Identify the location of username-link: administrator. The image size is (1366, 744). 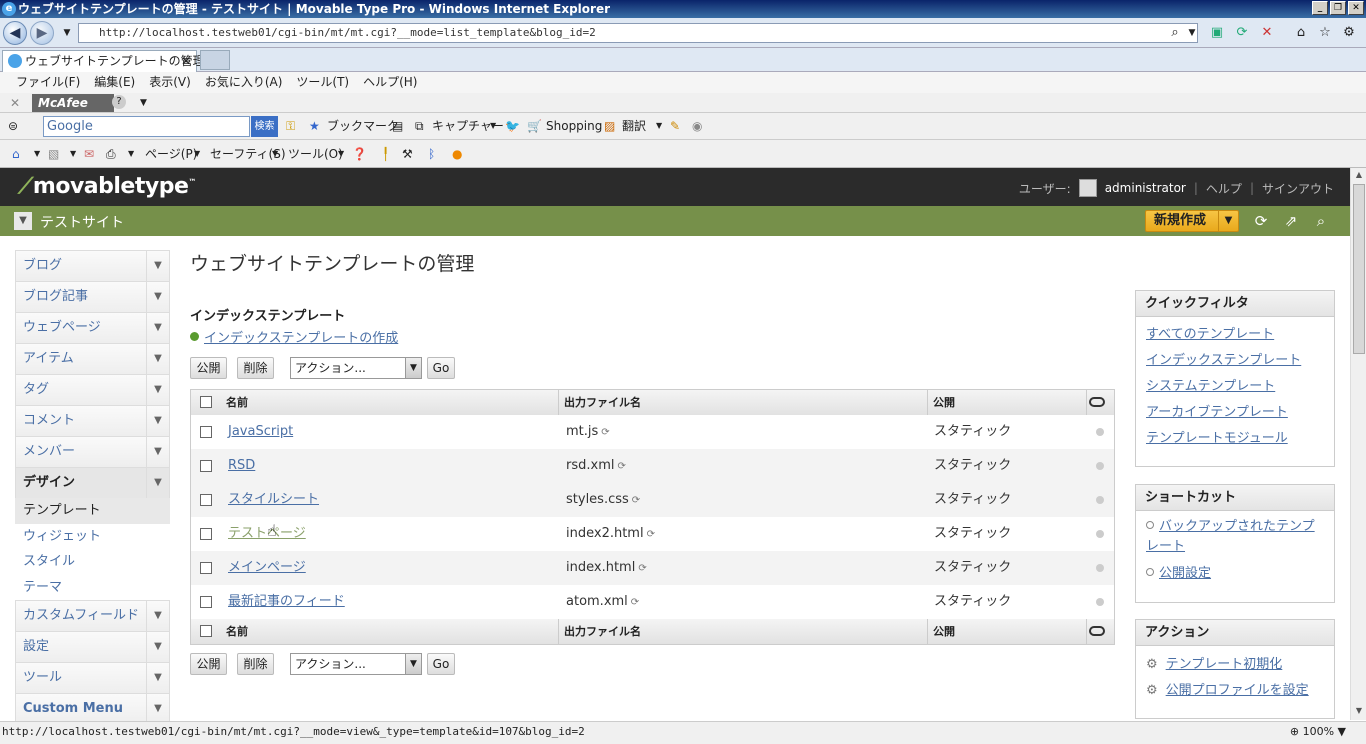
(1145, 188).